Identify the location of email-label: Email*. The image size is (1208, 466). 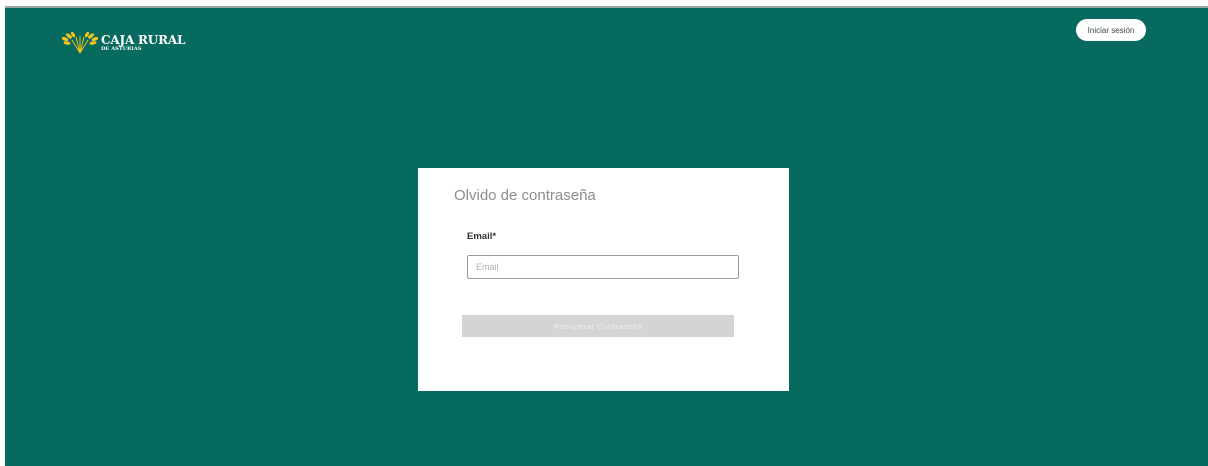
(482, 236).